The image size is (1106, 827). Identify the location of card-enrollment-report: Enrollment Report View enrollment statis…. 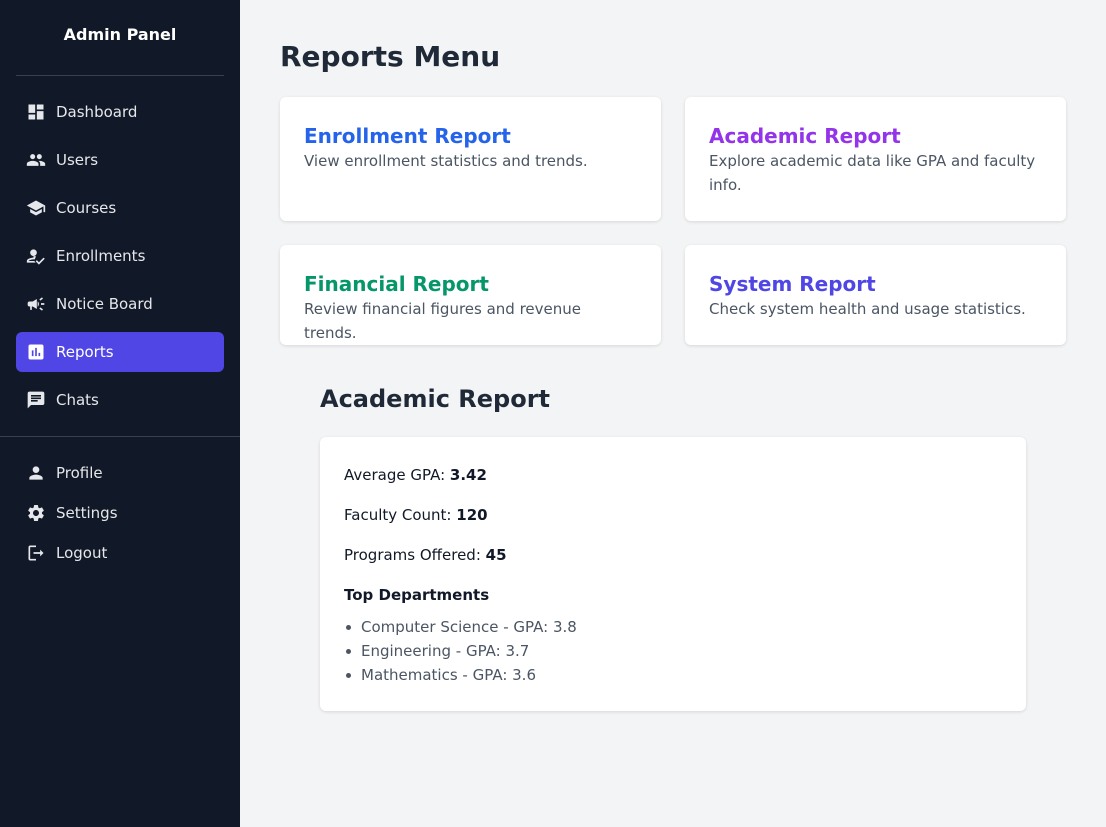
(470, 159).